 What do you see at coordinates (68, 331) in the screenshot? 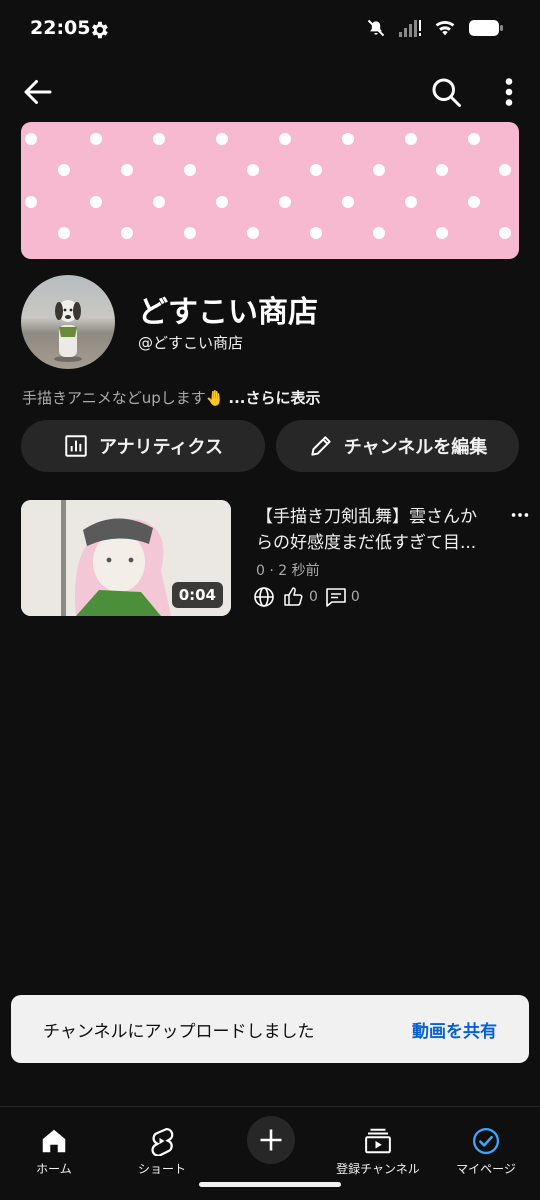
I see `avatar-dog-figure` at bounding box center [68, 331].